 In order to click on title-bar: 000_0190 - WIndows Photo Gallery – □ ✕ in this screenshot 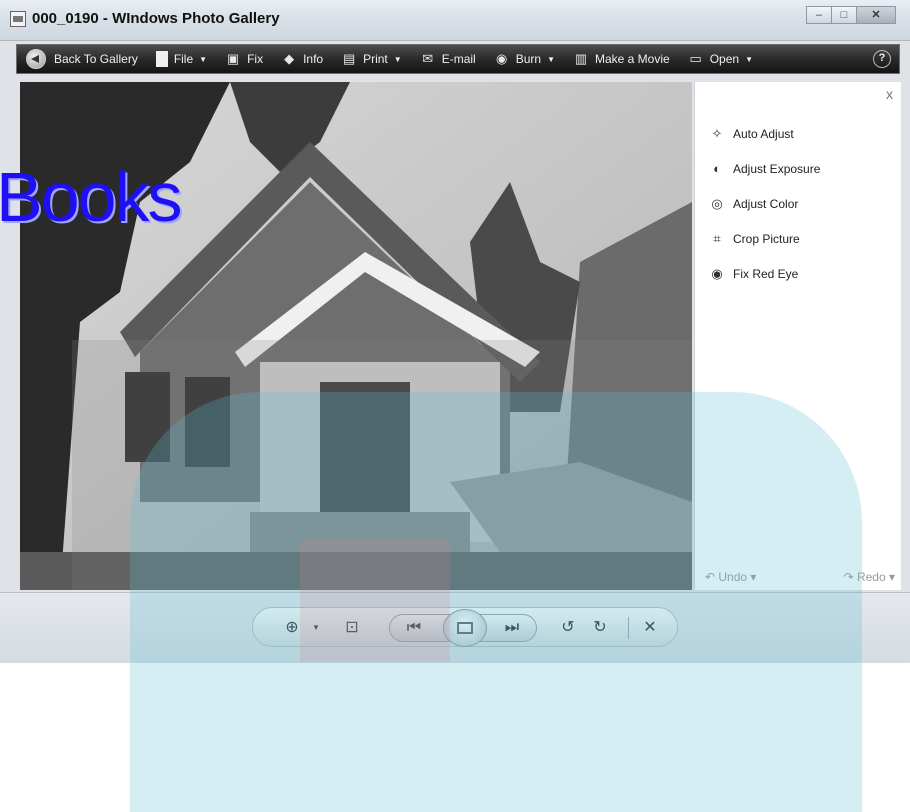, I will do `click(455, 20)`.